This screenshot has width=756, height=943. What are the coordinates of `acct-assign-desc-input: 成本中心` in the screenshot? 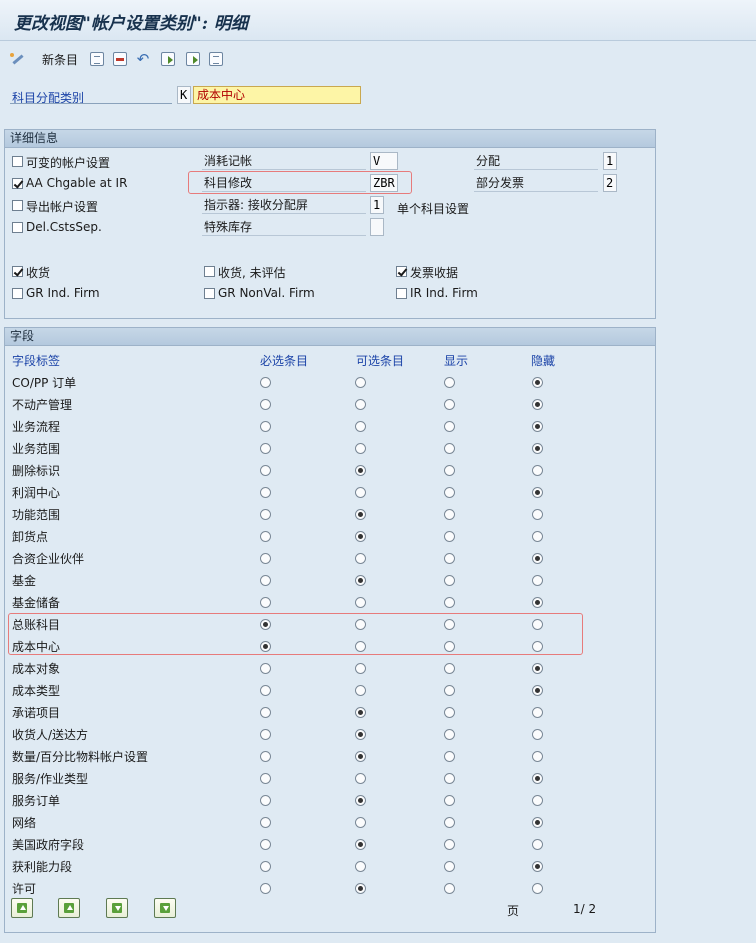 It's located at (277, 95).